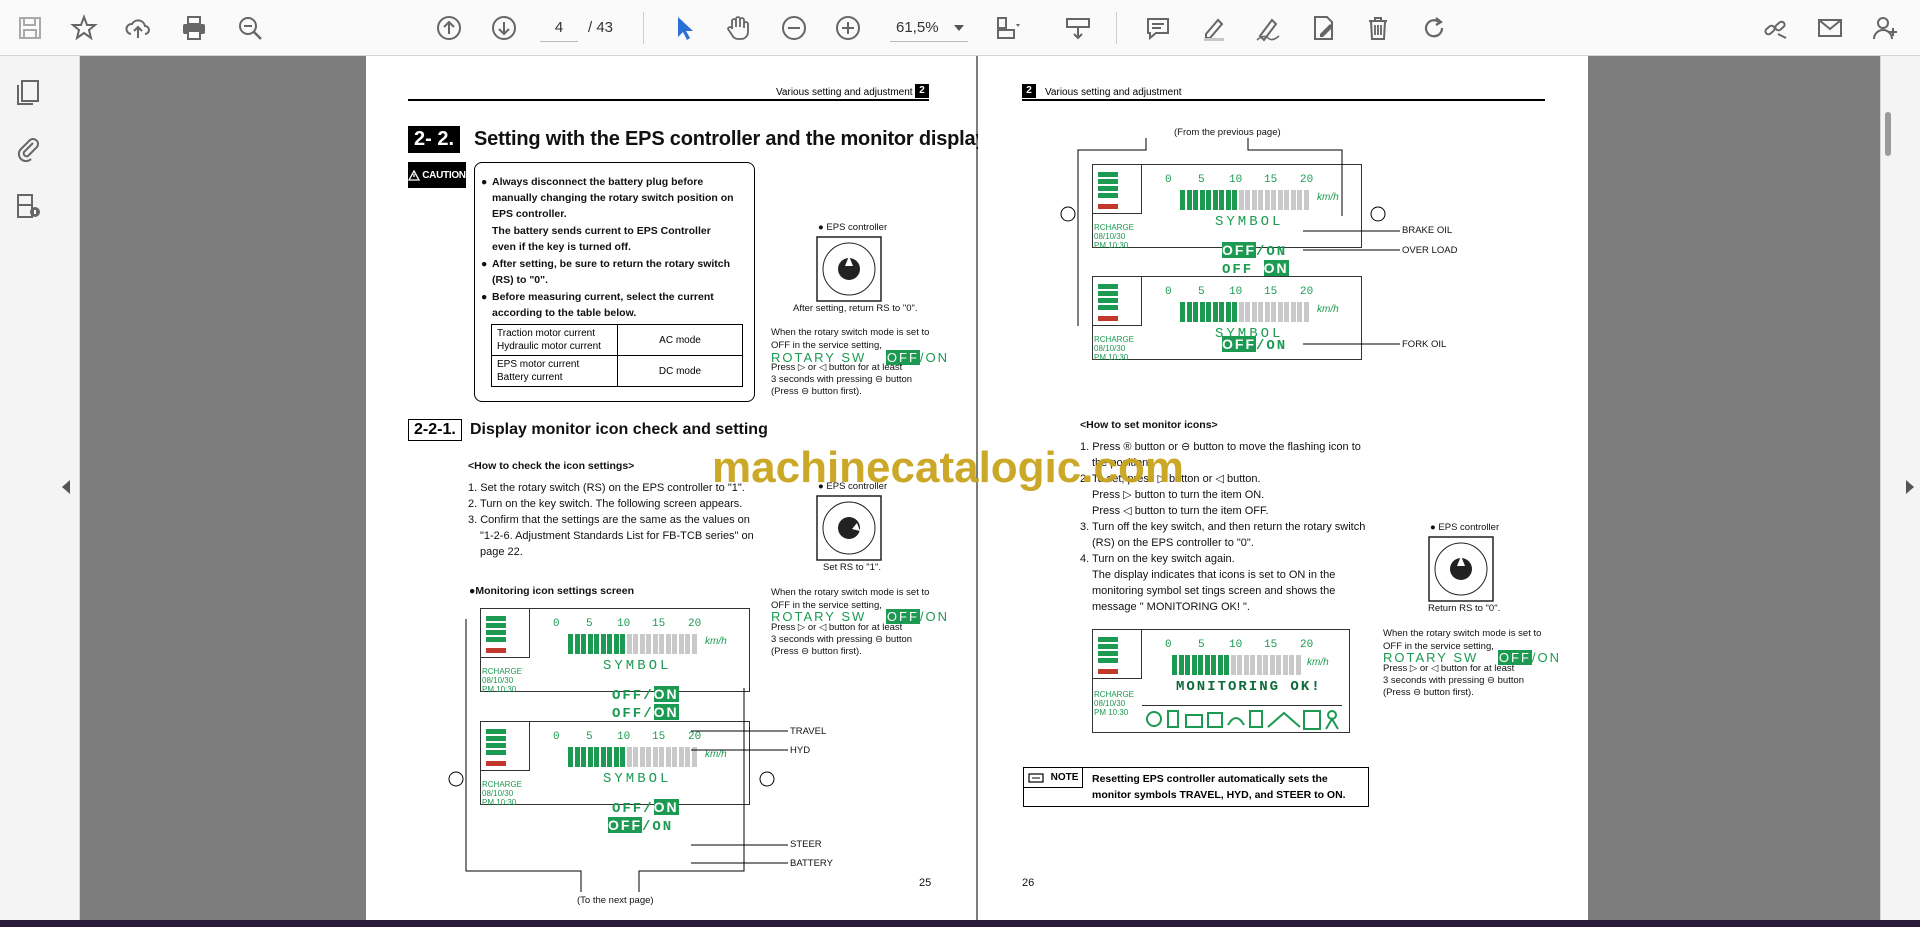 The height and width of the screenshot is (927, 1920). Describe the element at coordinates (1378, 28) in the screenshot. I see `trash-icon` at that location.